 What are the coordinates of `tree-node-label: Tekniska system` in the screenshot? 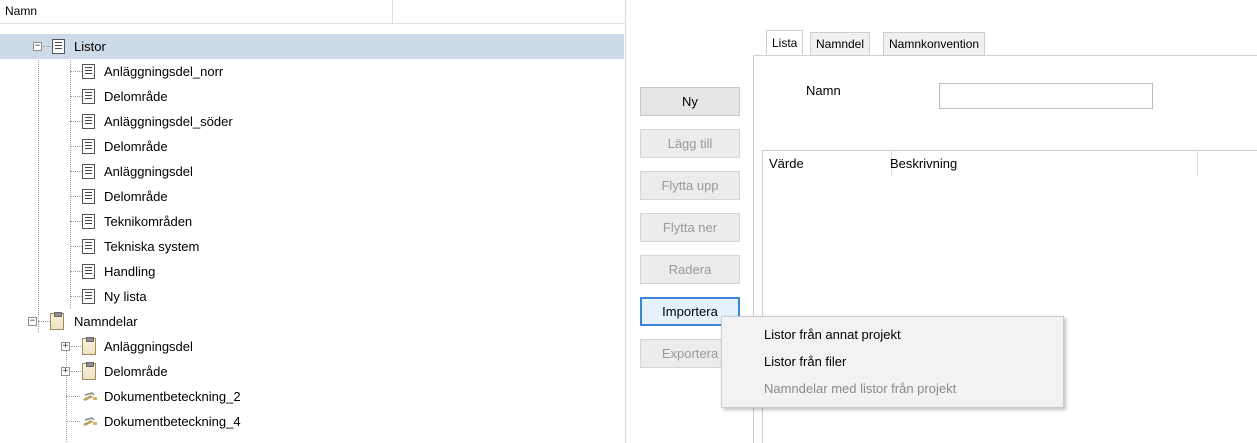 It's located at (152, 246).